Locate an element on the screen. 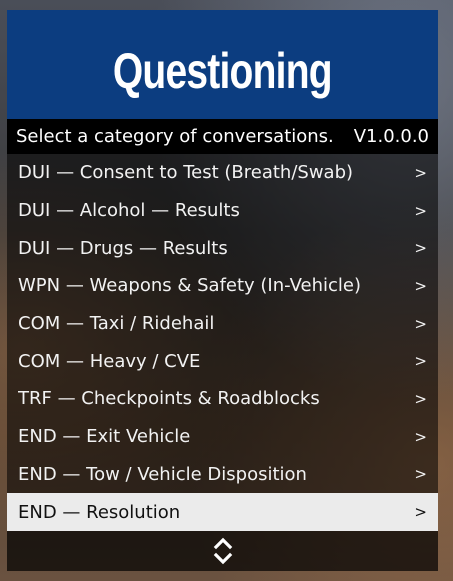 The image size is (453, 581). up-down-chevrons-icon is located at coordinates (223, 551).